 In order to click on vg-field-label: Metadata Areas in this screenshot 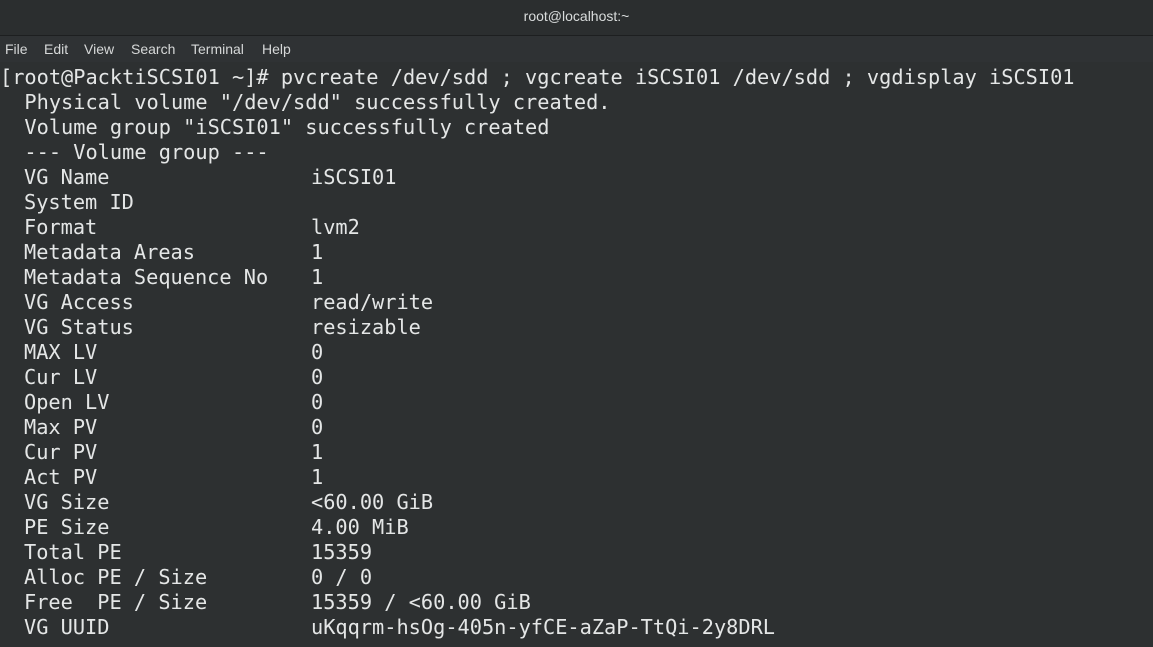, I will do `click(109, 252)`.